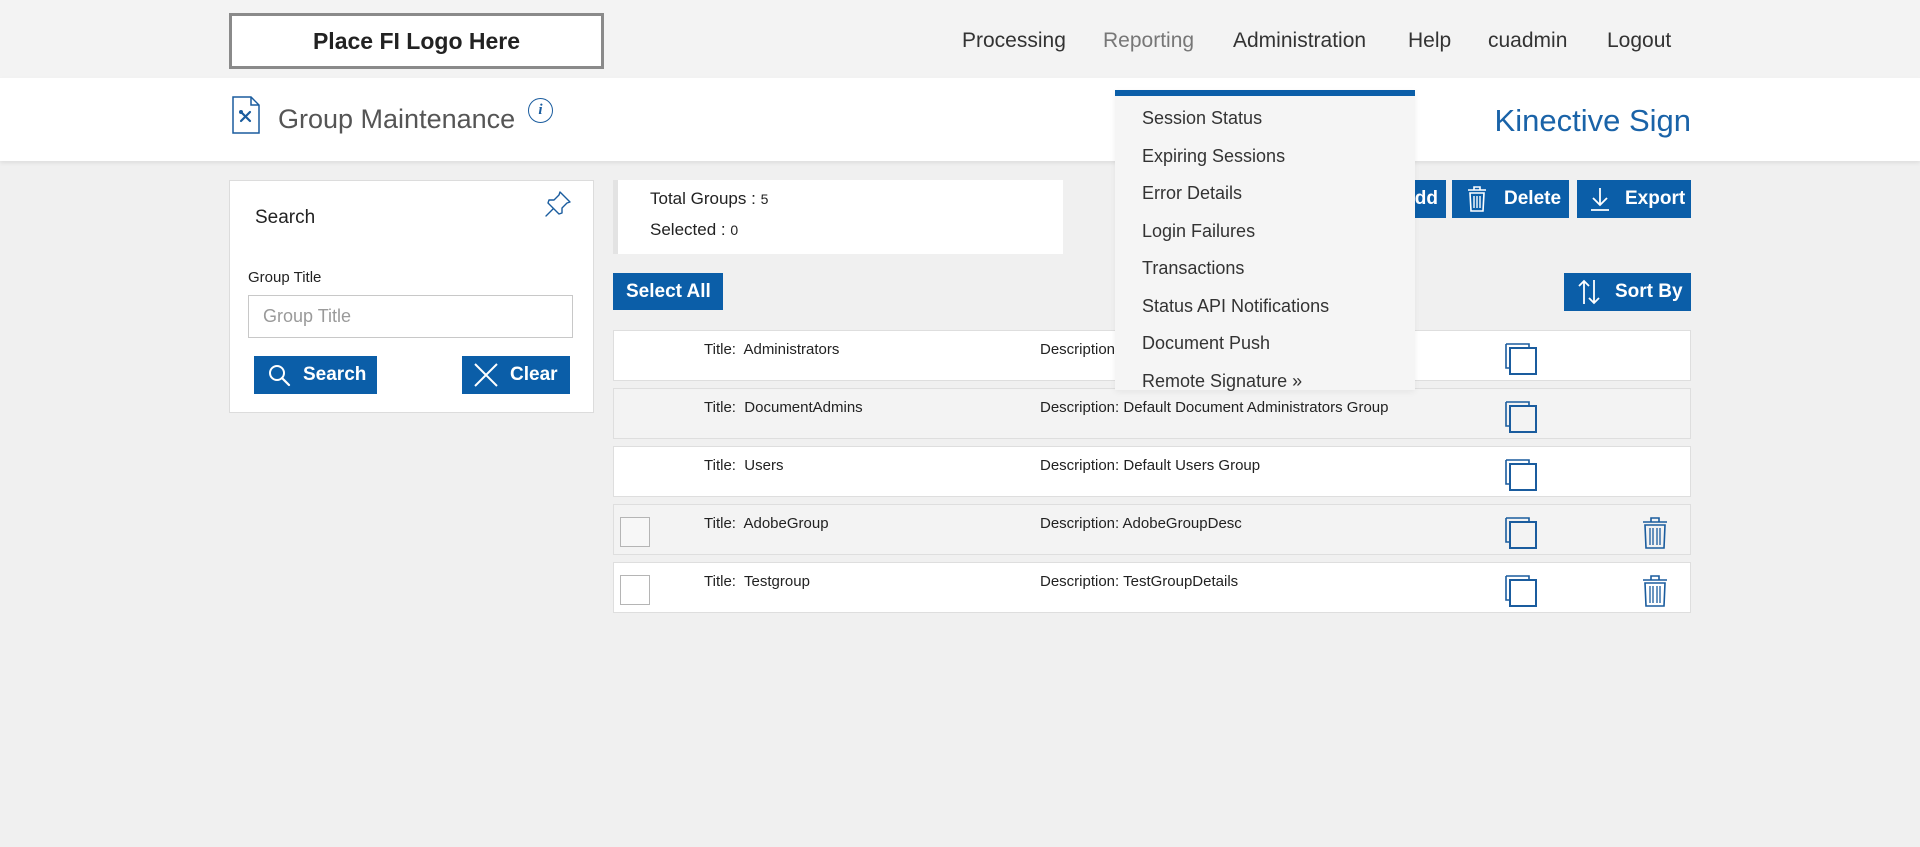 This screenshot has height=847, width=1920. Describe the element at coordinates (246, 115) in the screenshot. I see `group-maintenance-document-icon` at that location.